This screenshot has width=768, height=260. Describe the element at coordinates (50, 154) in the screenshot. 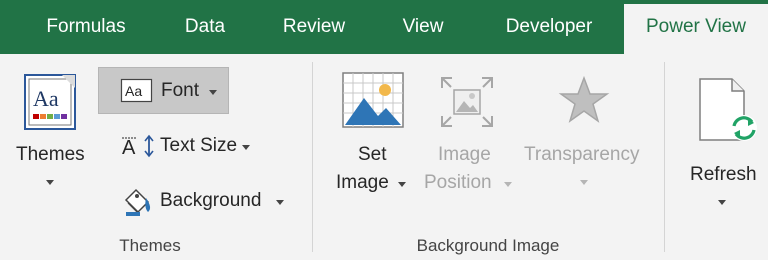

I see `themes-button-label: Themes` at that location.